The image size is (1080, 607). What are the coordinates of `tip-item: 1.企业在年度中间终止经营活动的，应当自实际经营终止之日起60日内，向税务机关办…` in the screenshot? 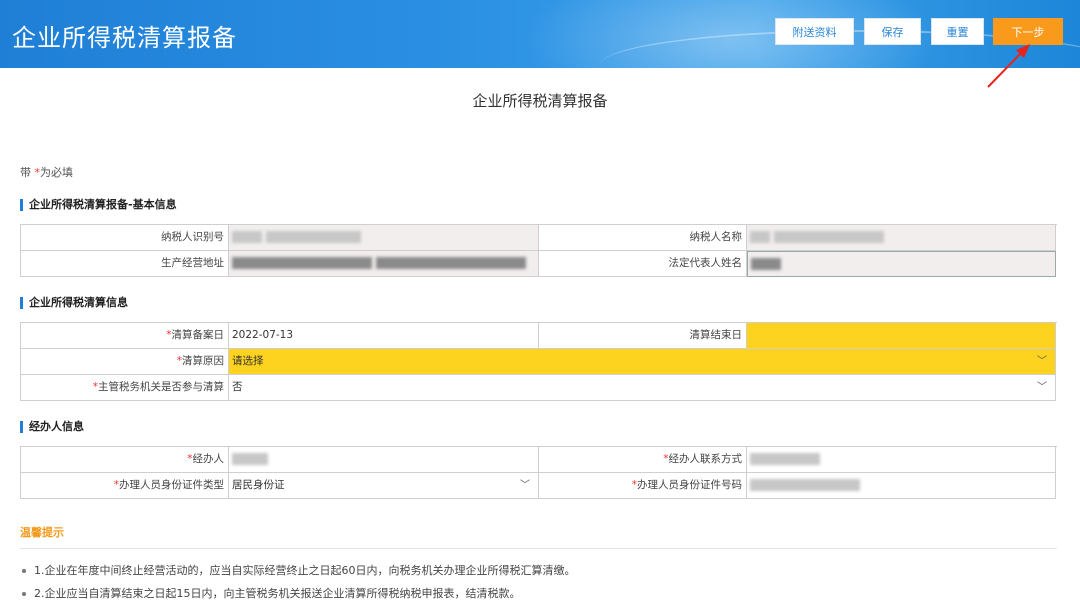 It's located at (299, 570).